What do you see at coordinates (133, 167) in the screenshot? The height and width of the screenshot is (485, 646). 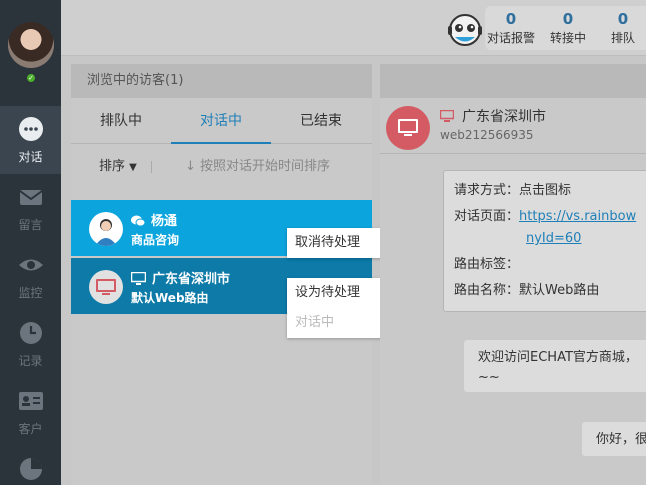 I see `caret-down-icon: ▼` at bounding box center [133, 167].